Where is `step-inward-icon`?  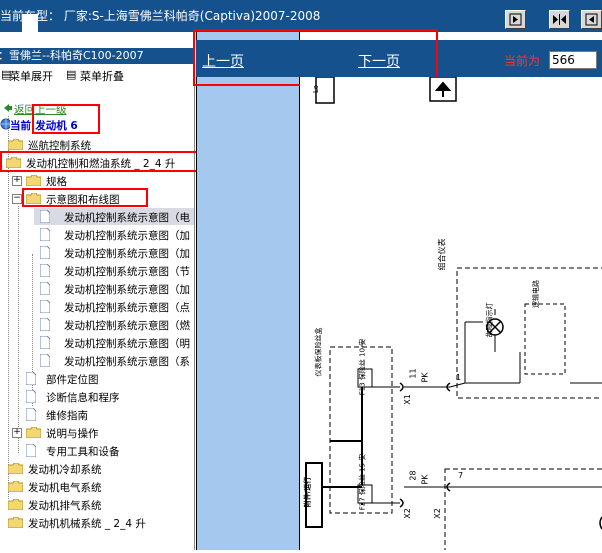
step-inward-icon is located at coordinates (559, 19).